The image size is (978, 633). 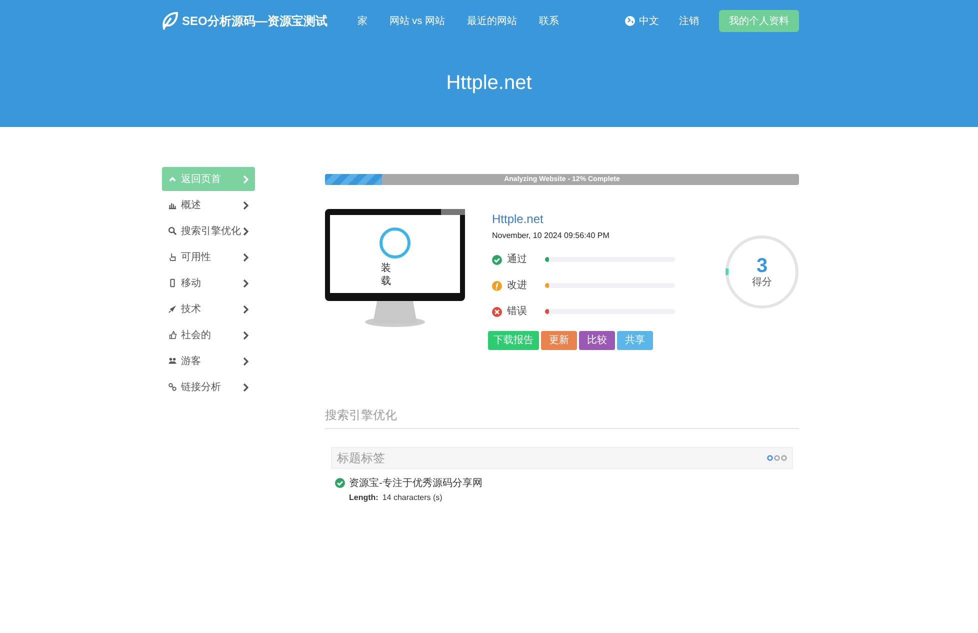 What do you see at coordinates (762, 283) in the screenshot?
I see `score-label: 得分` at bounding box center [762, 283].